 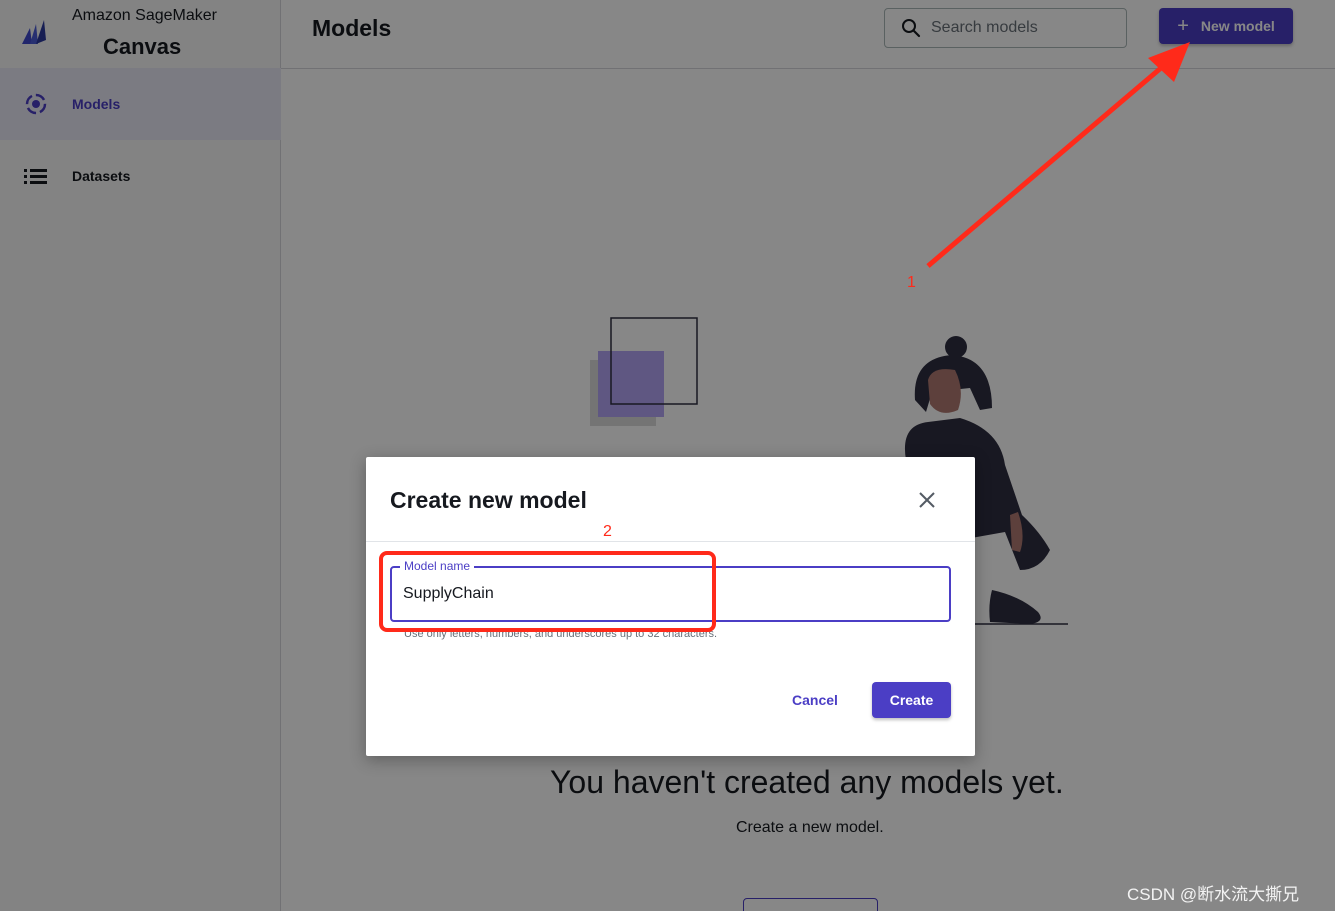 What do you see at coordinates (547, 591) in the screenshot?
I see `annotation-highlight-box` at bounding box center [547, 591].